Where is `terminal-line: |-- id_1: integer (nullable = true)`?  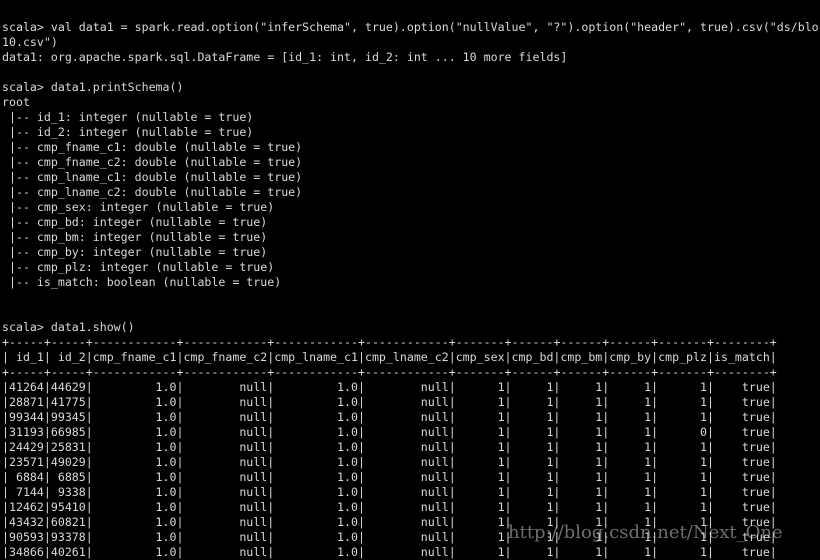
terminal-line: |-- id_1: integer (nullable = true) is located at coordinates (128, 117).